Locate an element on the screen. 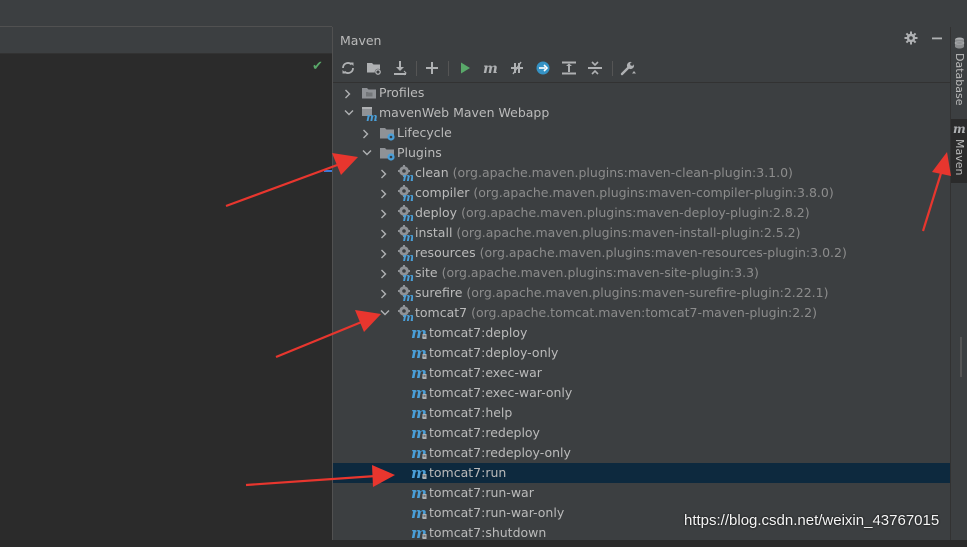 The image size is (967, 547). goal-item: m tomcat7:run-war is located at coordinates (641, 493).